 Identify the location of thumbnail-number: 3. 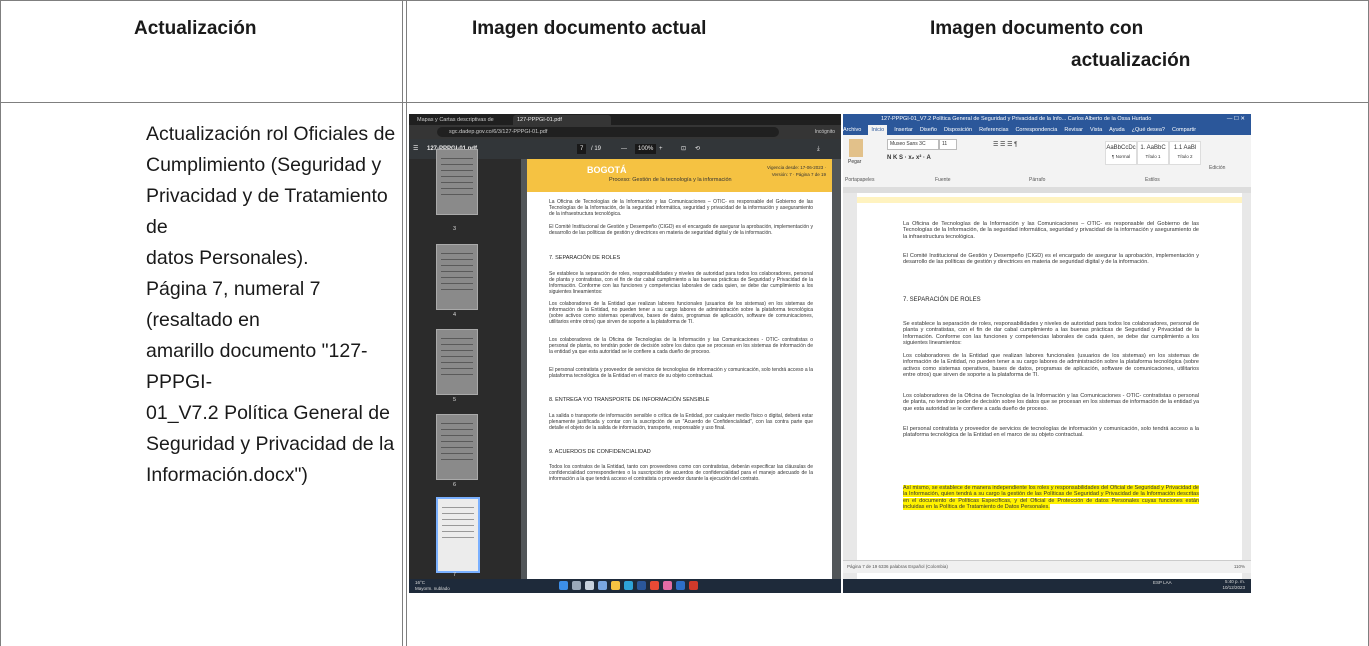
(455, 229).